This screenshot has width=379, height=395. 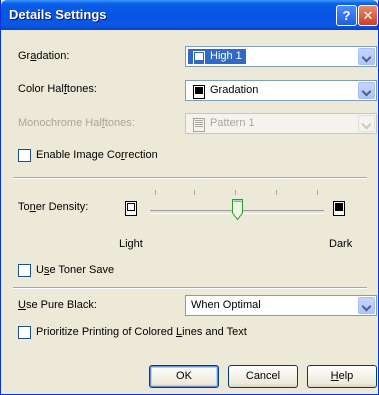 What do you see at coordinates (75, 270) in the screenshot?
I see `toner-save-label: Use Toner Save` at bounding box center [75, 270].